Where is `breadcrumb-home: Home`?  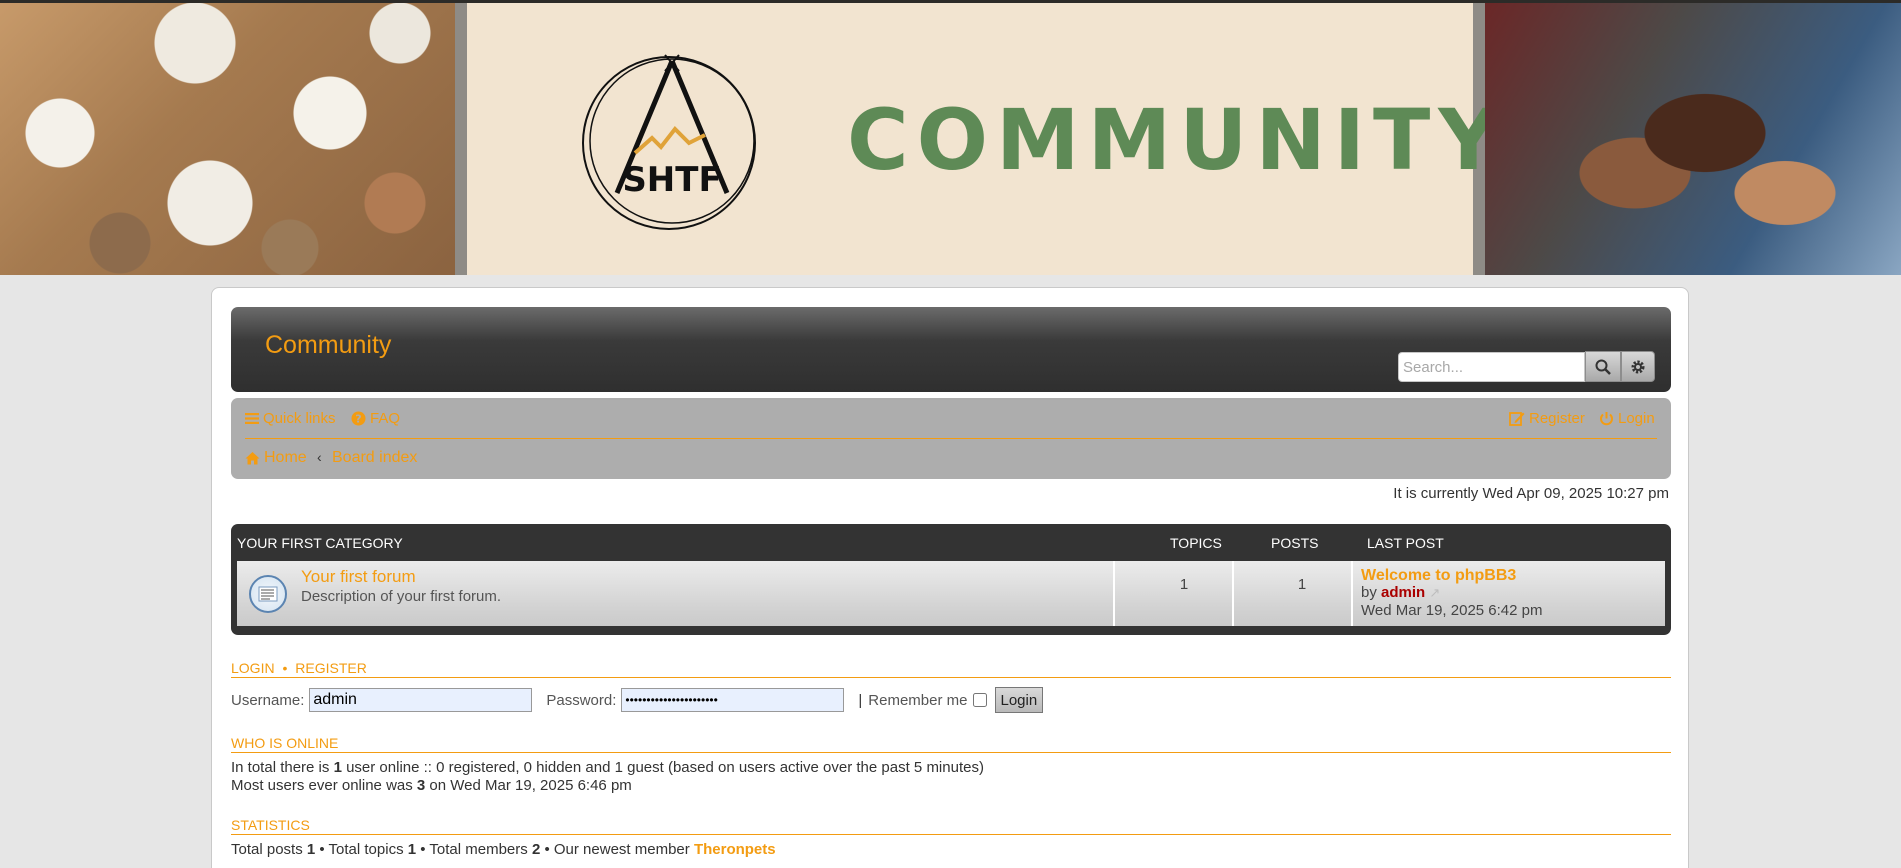 breadcrumb-home: Home is located at coordinates (276, 458).